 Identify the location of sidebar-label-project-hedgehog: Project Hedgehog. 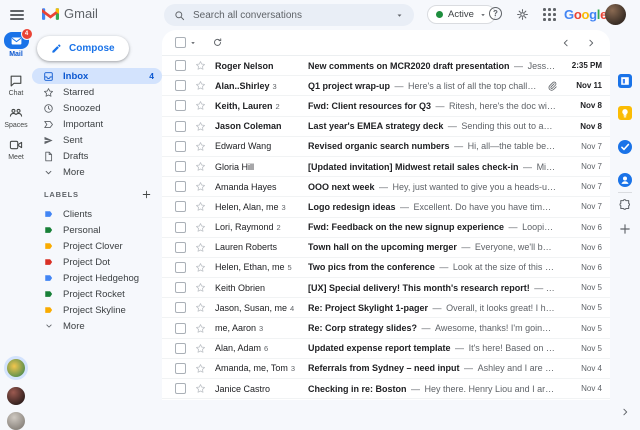
(97, 278).